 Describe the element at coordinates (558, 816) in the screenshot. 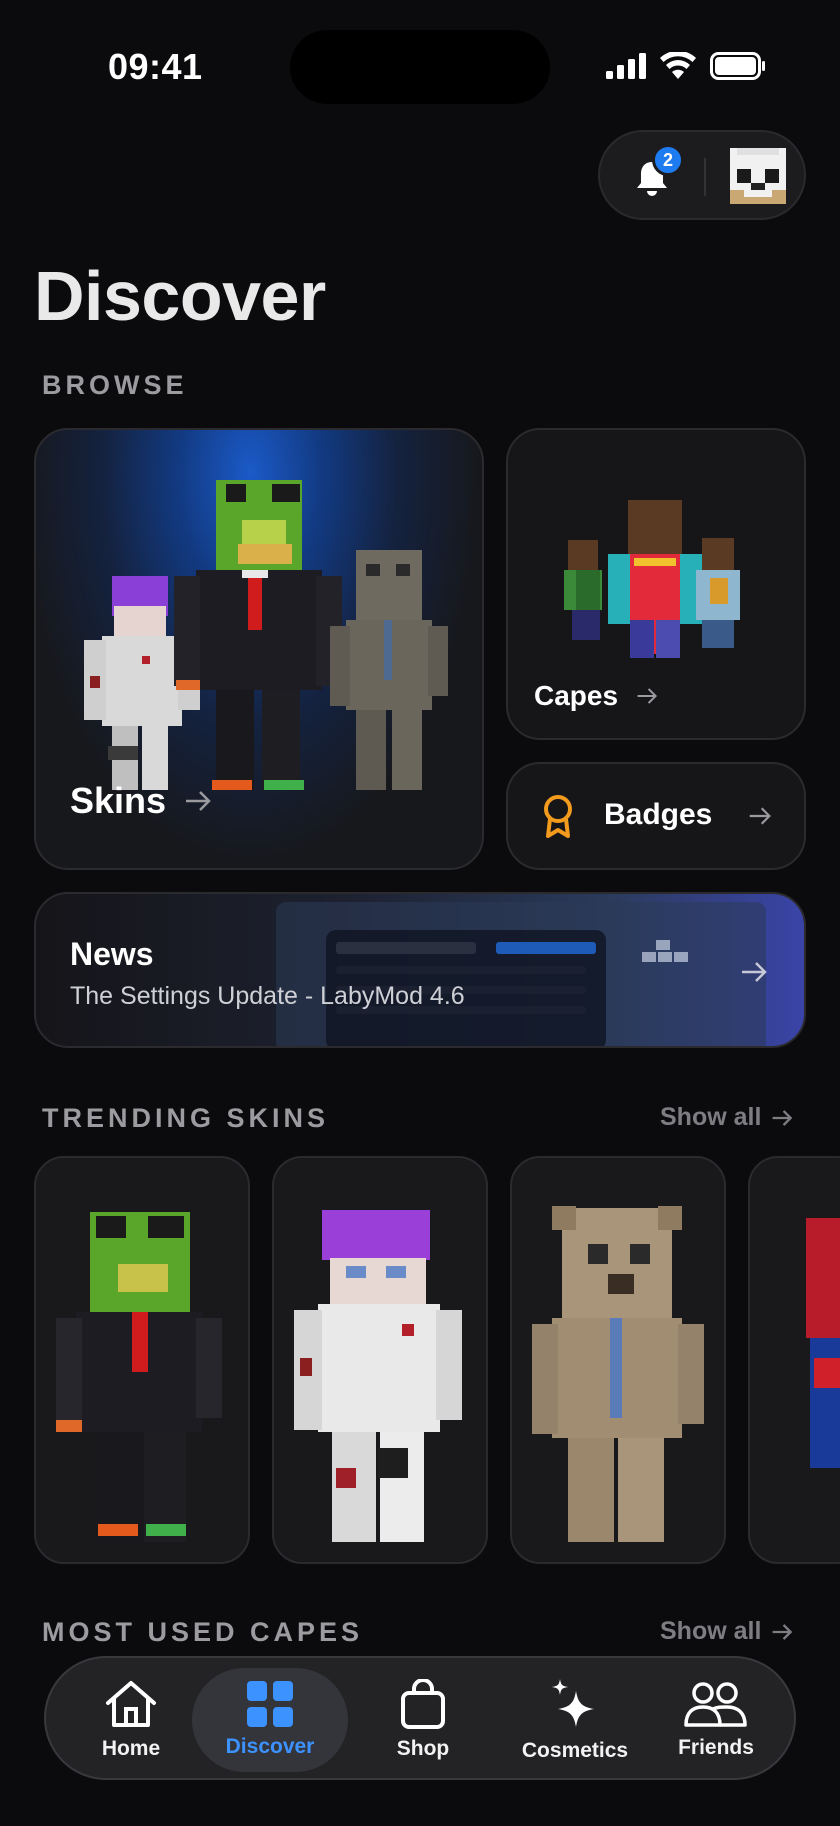

I see `badge-icon` at that location.